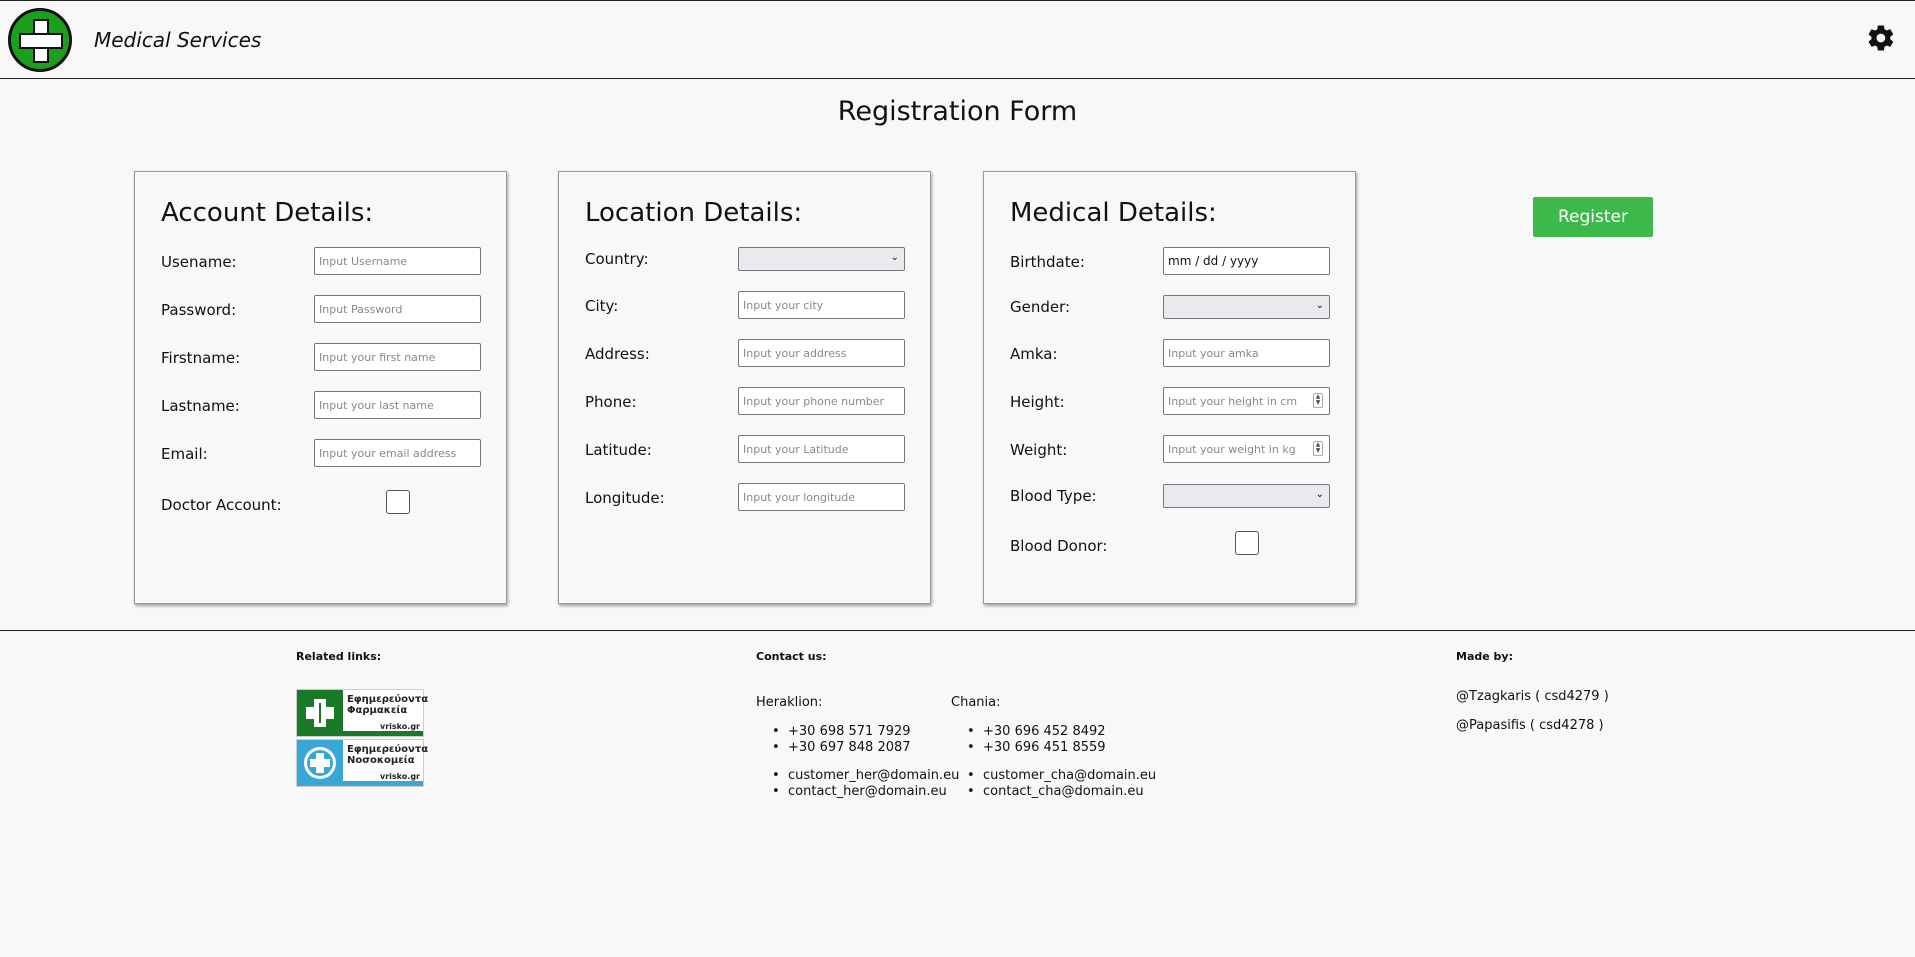  Describe the element at coordinates (388, 749) in the screenshot. I see `hospitals-line1: Εφημερεύοντα` at that location.